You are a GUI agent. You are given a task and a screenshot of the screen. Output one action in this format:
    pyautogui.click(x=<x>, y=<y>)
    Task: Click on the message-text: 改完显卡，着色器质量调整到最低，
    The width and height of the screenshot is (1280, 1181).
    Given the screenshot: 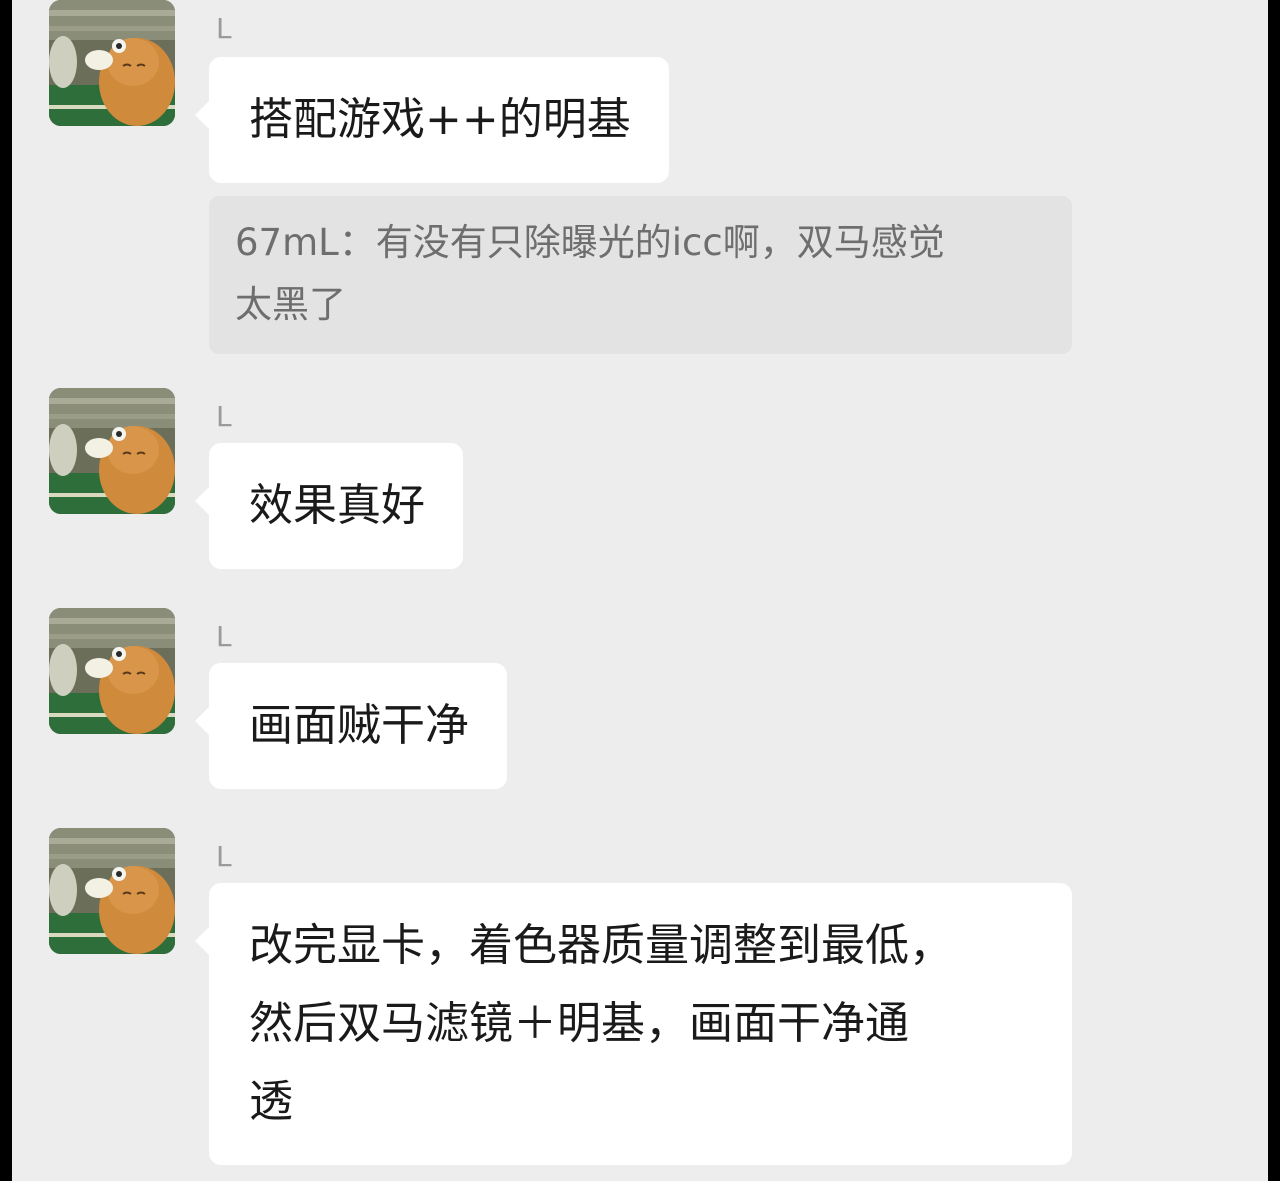 What is the action you would take?
    pyautogui.click(x=601, y=945)
    